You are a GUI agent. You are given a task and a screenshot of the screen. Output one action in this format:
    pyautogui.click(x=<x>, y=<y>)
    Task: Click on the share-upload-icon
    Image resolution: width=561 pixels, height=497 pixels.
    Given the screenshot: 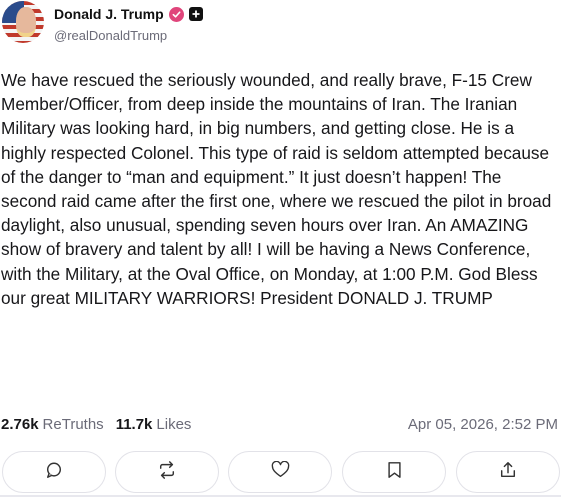 What is the action you would take?
    pyautogui.click(x=508, y=472)
    